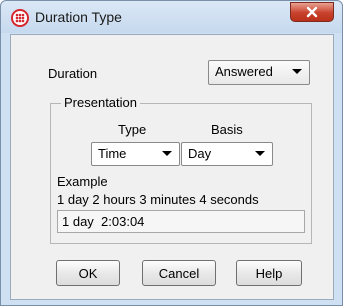 This screenshot has height=306, width=343. What do you see at coordinates (20, 18) in the screenshot?
I see `telephony-app-icon` at bounding box center [20, 18].